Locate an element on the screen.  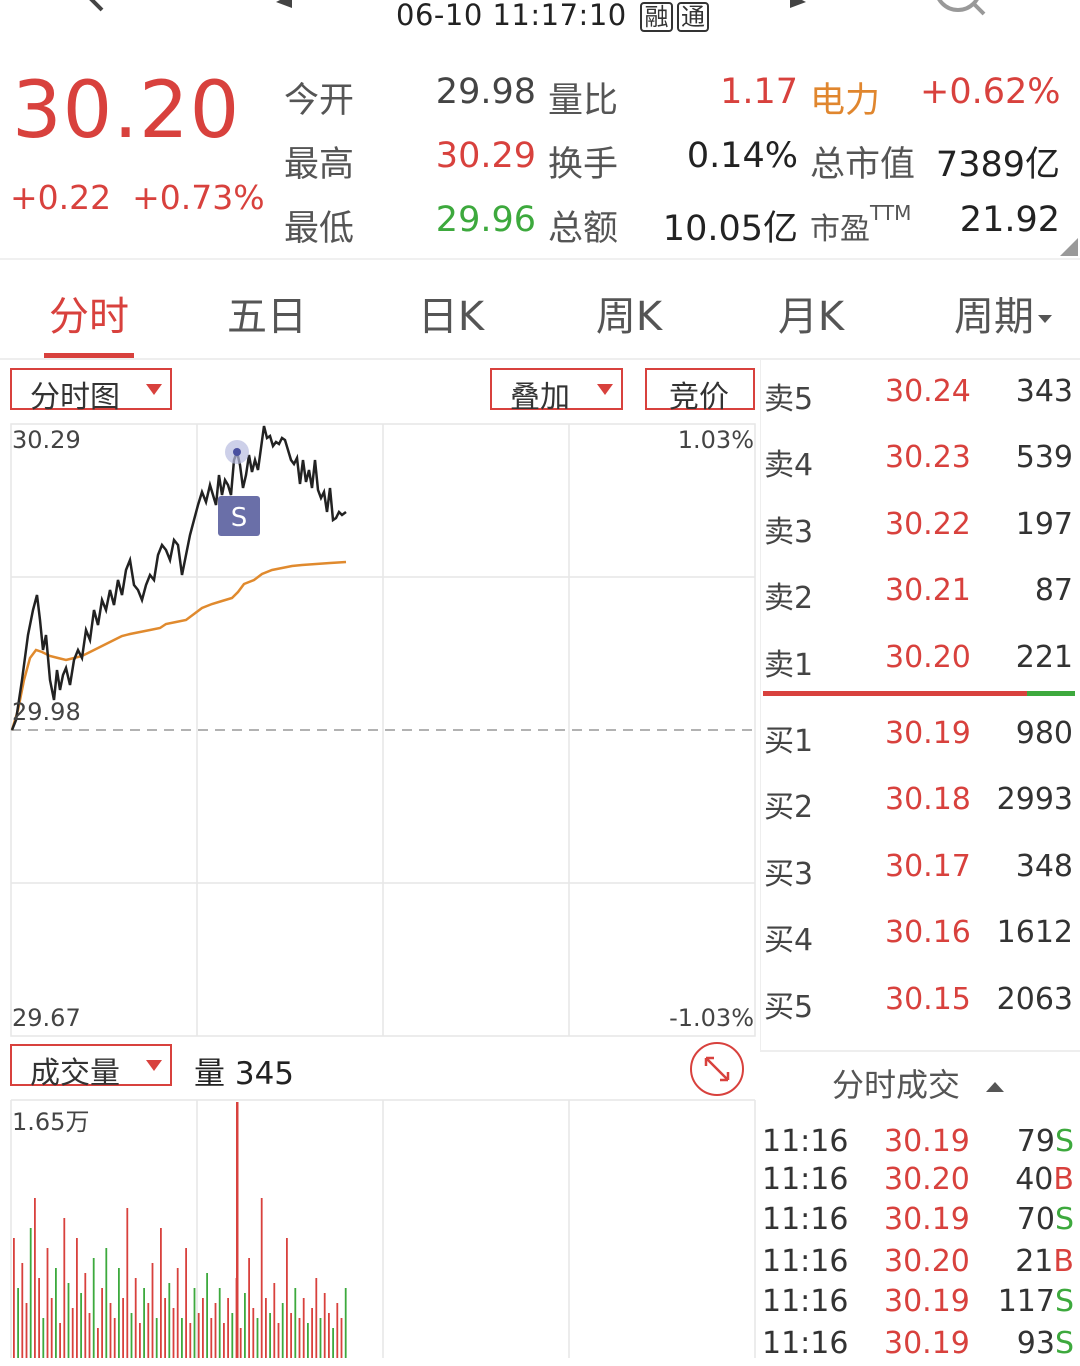
ask-row-3: 卖3 30.22 197 is located at coordinates (920, 529).